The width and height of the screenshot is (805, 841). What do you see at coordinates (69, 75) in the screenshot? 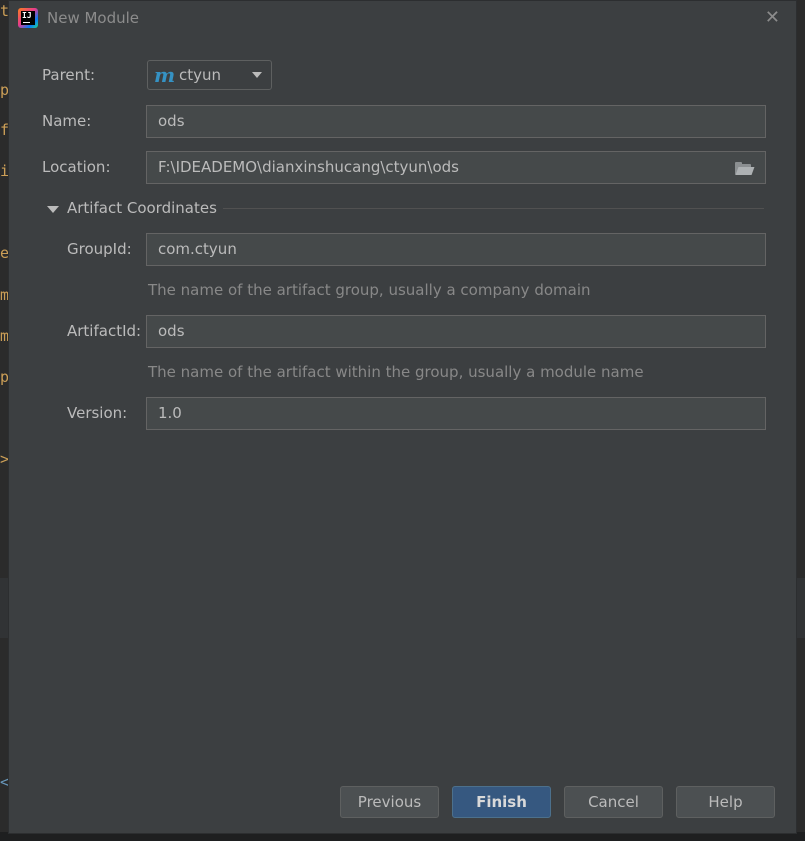
I see `parent-label: Parent:` at bounding box center [69, 75].